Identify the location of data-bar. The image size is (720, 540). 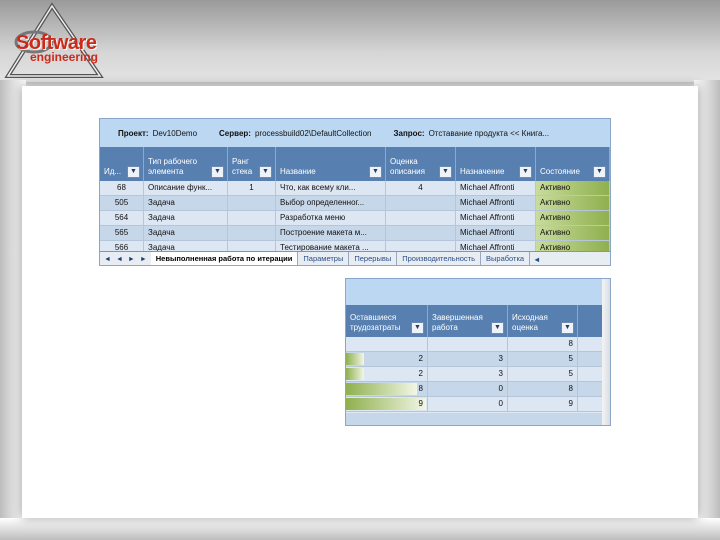
(355, 374).